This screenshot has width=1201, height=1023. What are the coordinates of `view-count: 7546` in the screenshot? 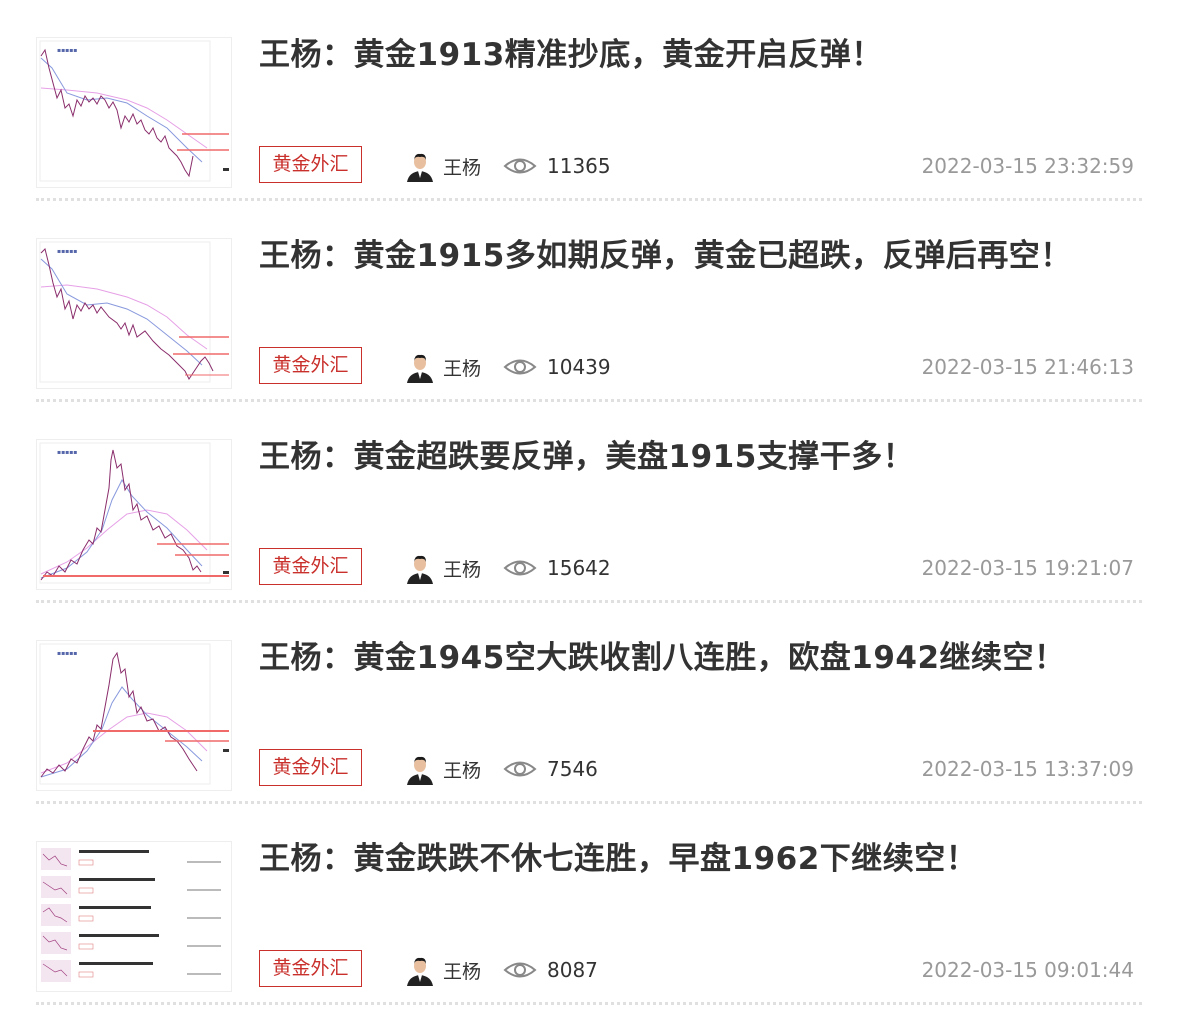 It's located at (572, 769).